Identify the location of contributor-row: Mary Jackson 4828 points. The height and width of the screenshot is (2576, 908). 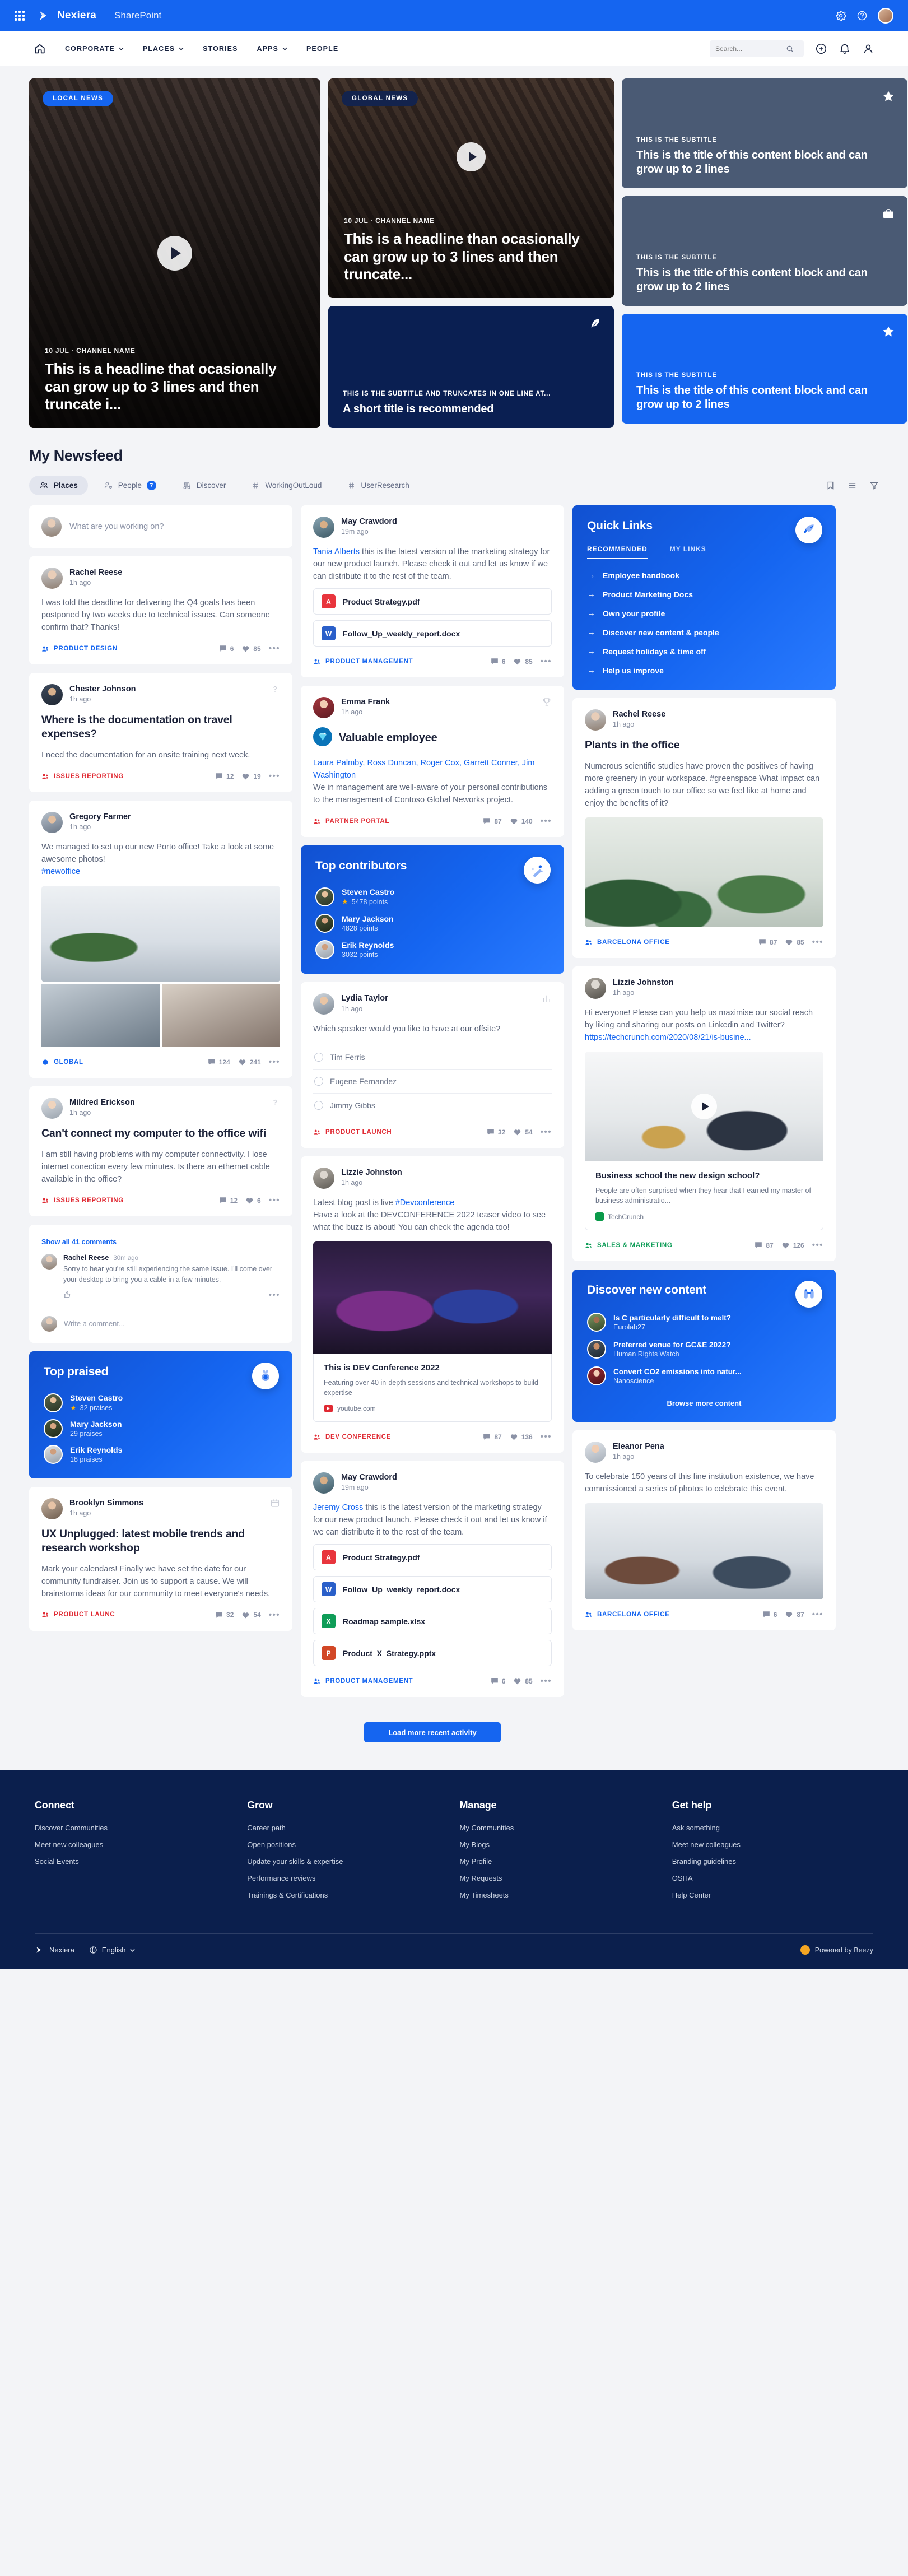
(432, 923).